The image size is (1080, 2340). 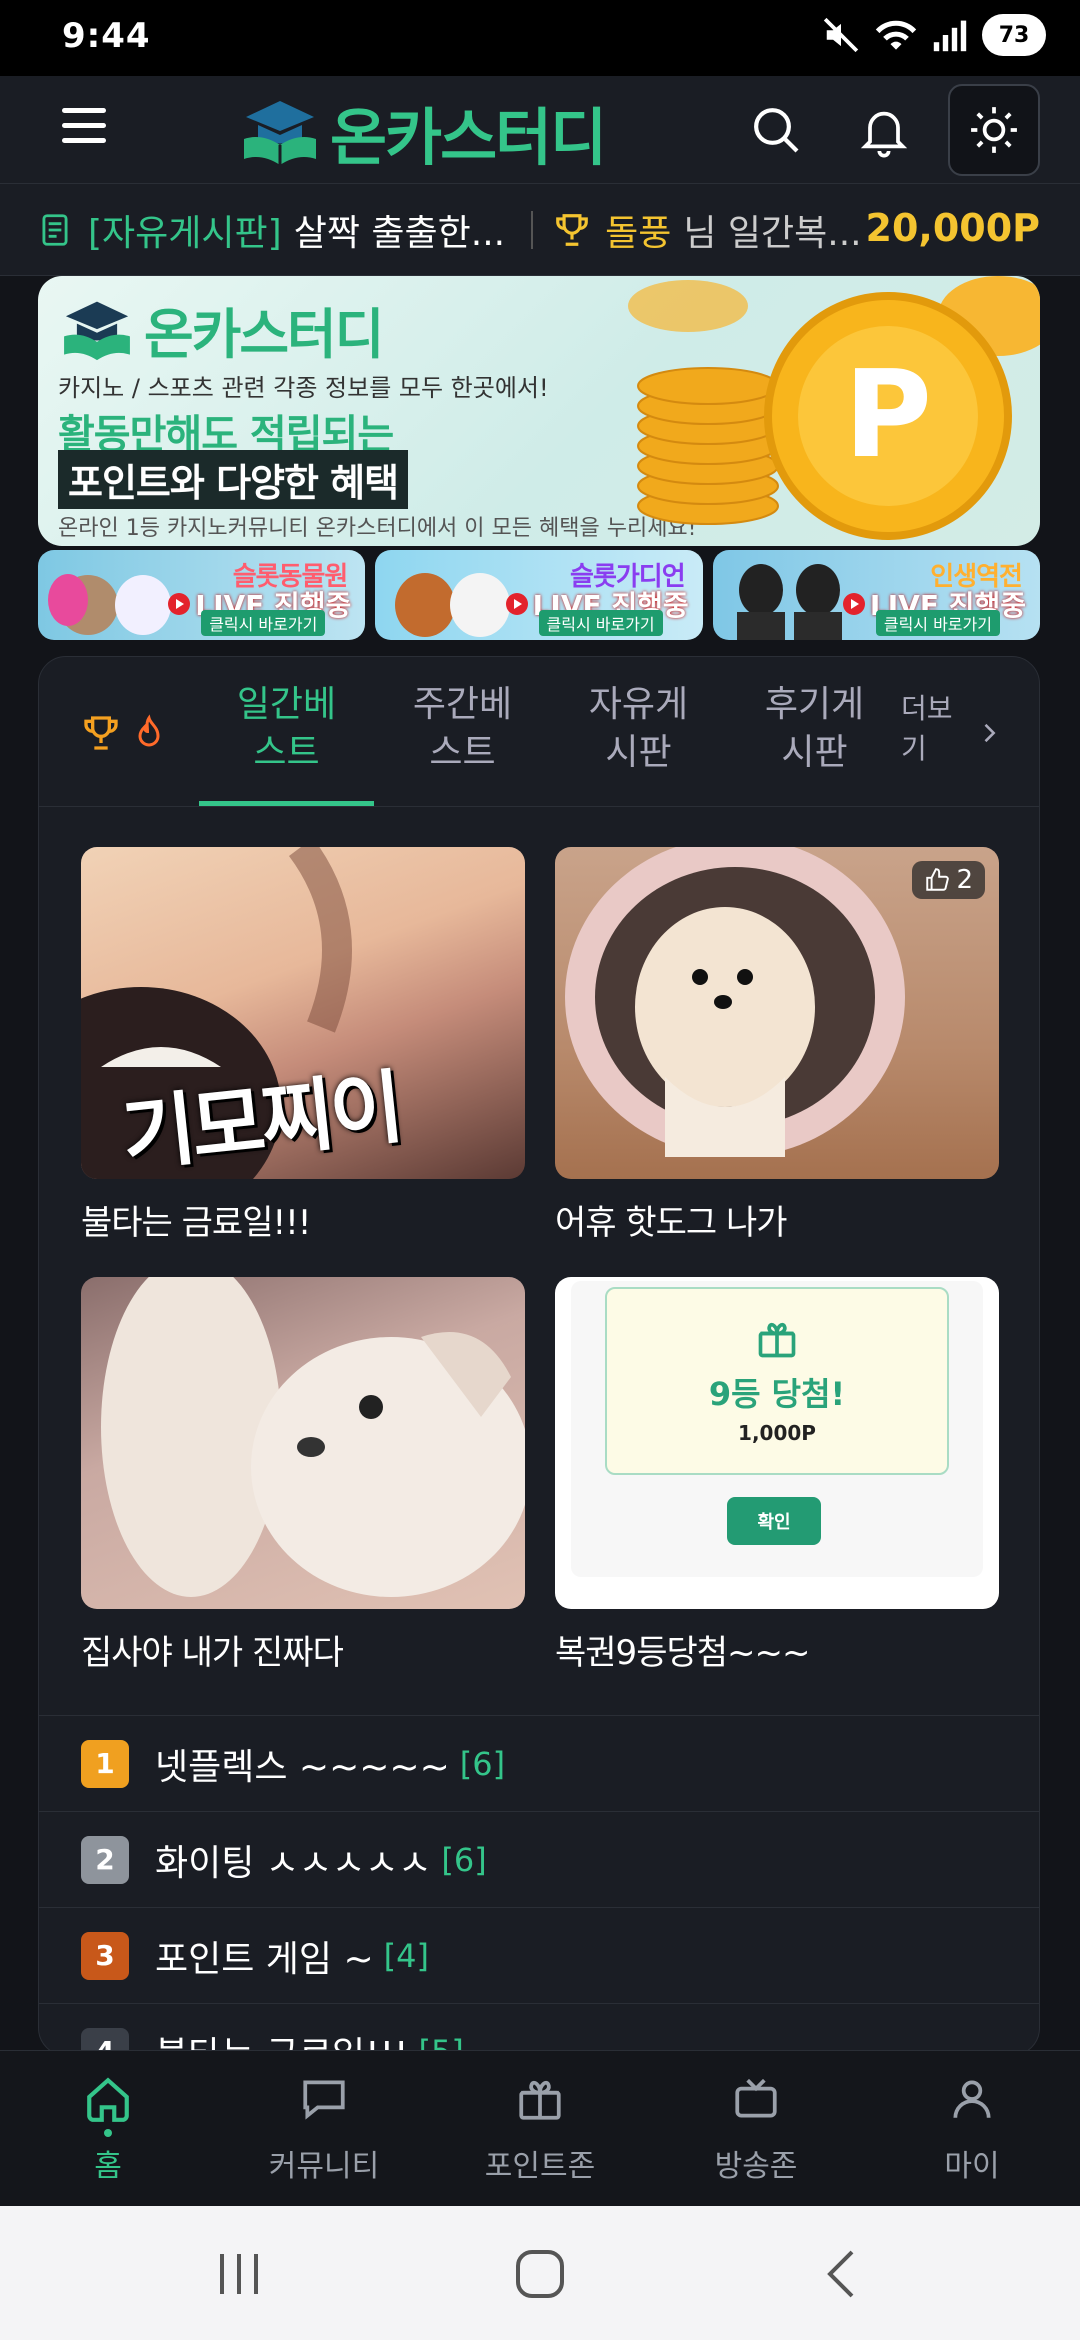 I want to click on post-card: 집사야 내가 진짜다, so click(x=303, y=1475).